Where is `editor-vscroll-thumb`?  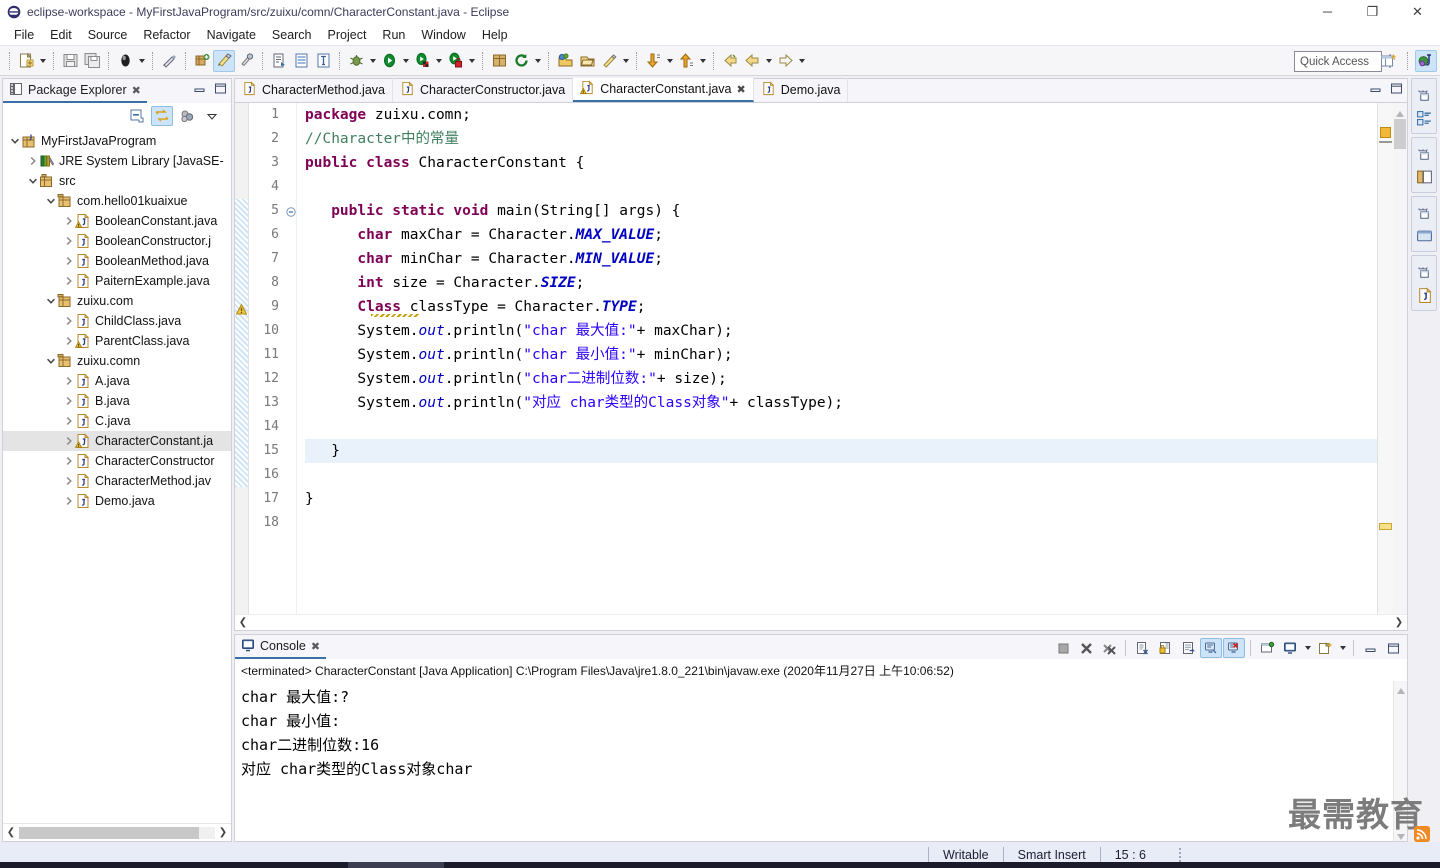 editor-vscroll-thumb is located at coordinates (1400, 134).